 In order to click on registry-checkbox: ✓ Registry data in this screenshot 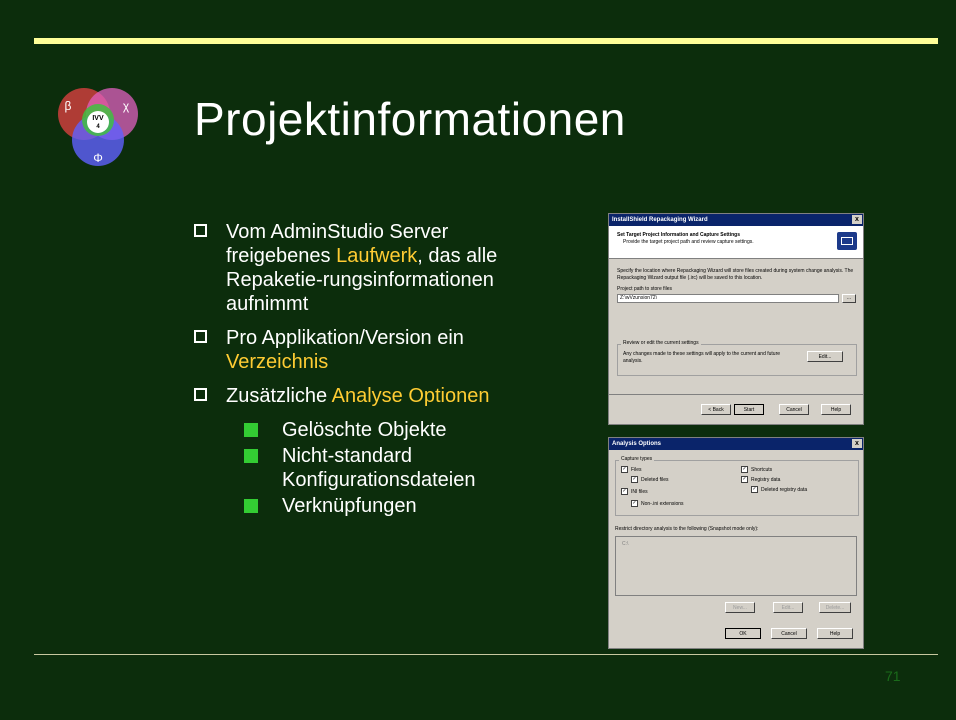, I will do `click(760, 479)`.